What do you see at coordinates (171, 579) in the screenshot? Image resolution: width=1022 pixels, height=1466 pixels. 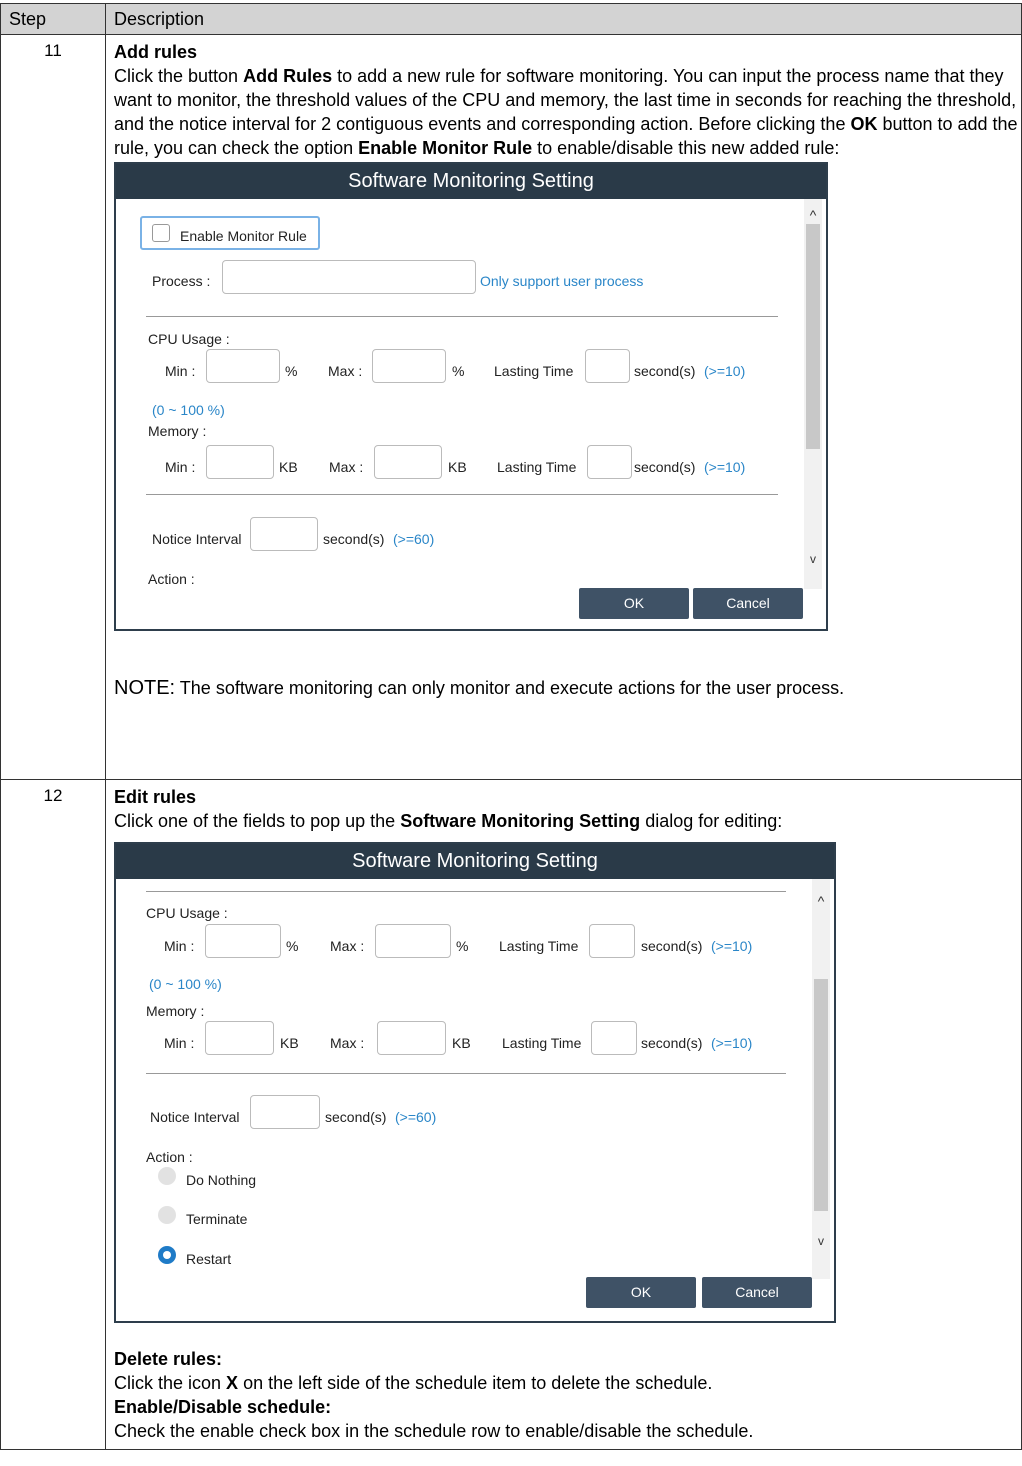 I see `action-label: Action :` at bounding box center [171, 579].